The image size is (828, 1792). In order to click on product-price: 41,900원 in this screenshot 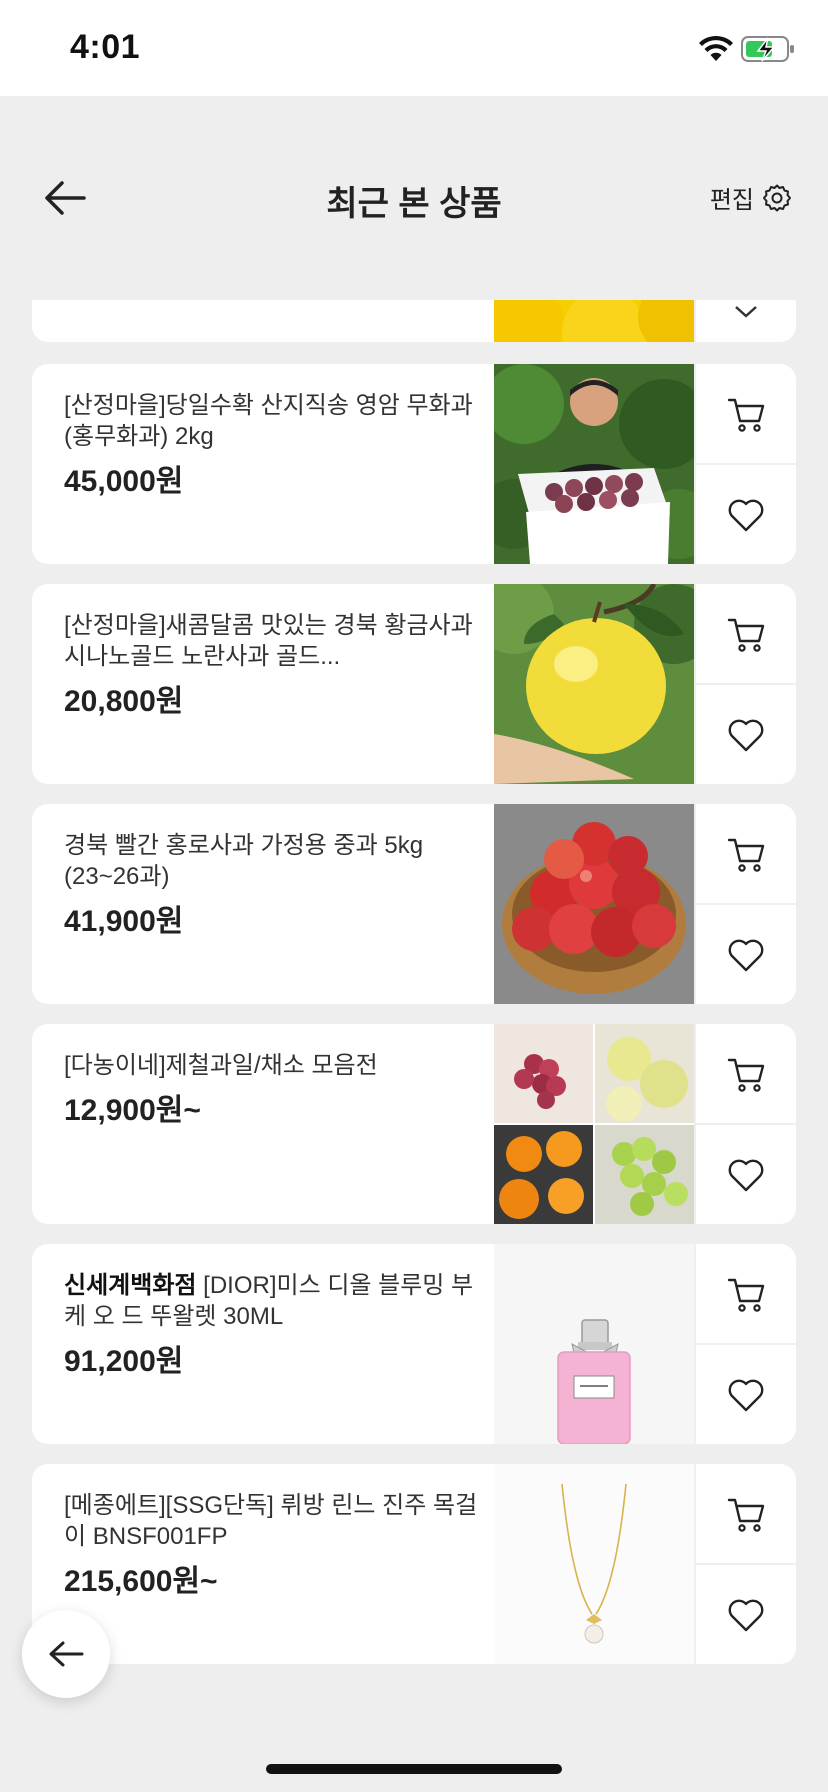, I will do `click(124, 921)`.